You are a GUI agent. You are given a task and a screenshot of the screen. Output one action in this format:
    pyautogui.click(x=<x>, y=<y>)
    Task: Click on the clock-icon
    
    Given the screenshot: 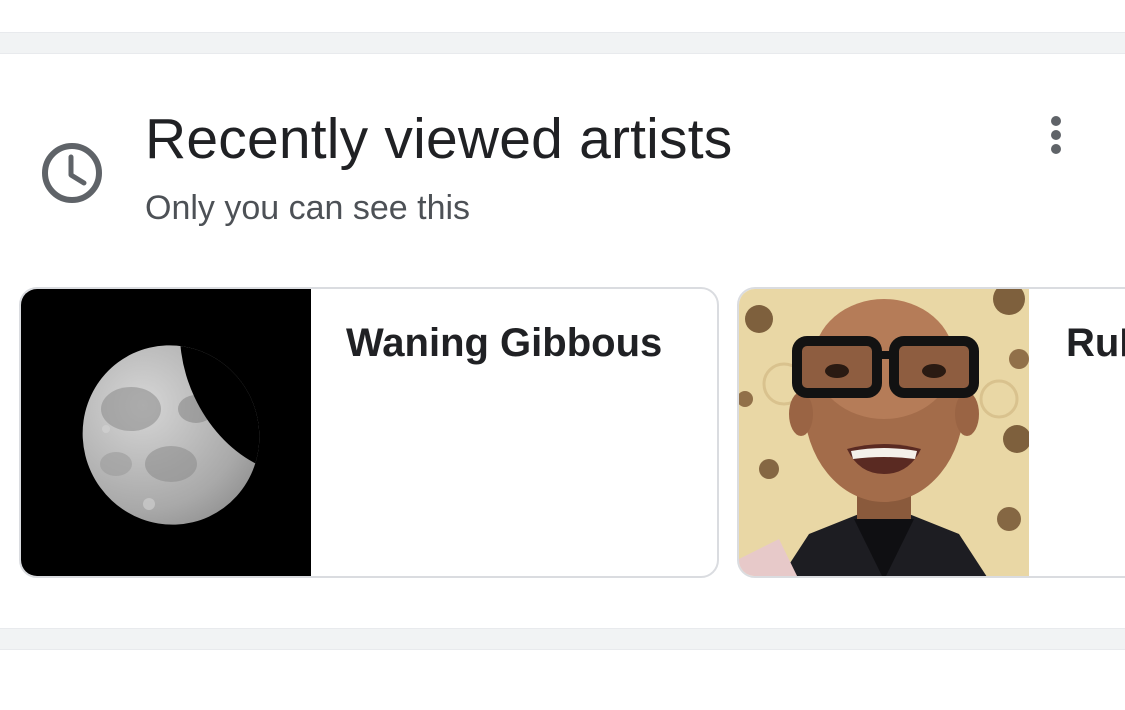 What is the action you would take?
    pyautogui.click(x=72, y=173)
    